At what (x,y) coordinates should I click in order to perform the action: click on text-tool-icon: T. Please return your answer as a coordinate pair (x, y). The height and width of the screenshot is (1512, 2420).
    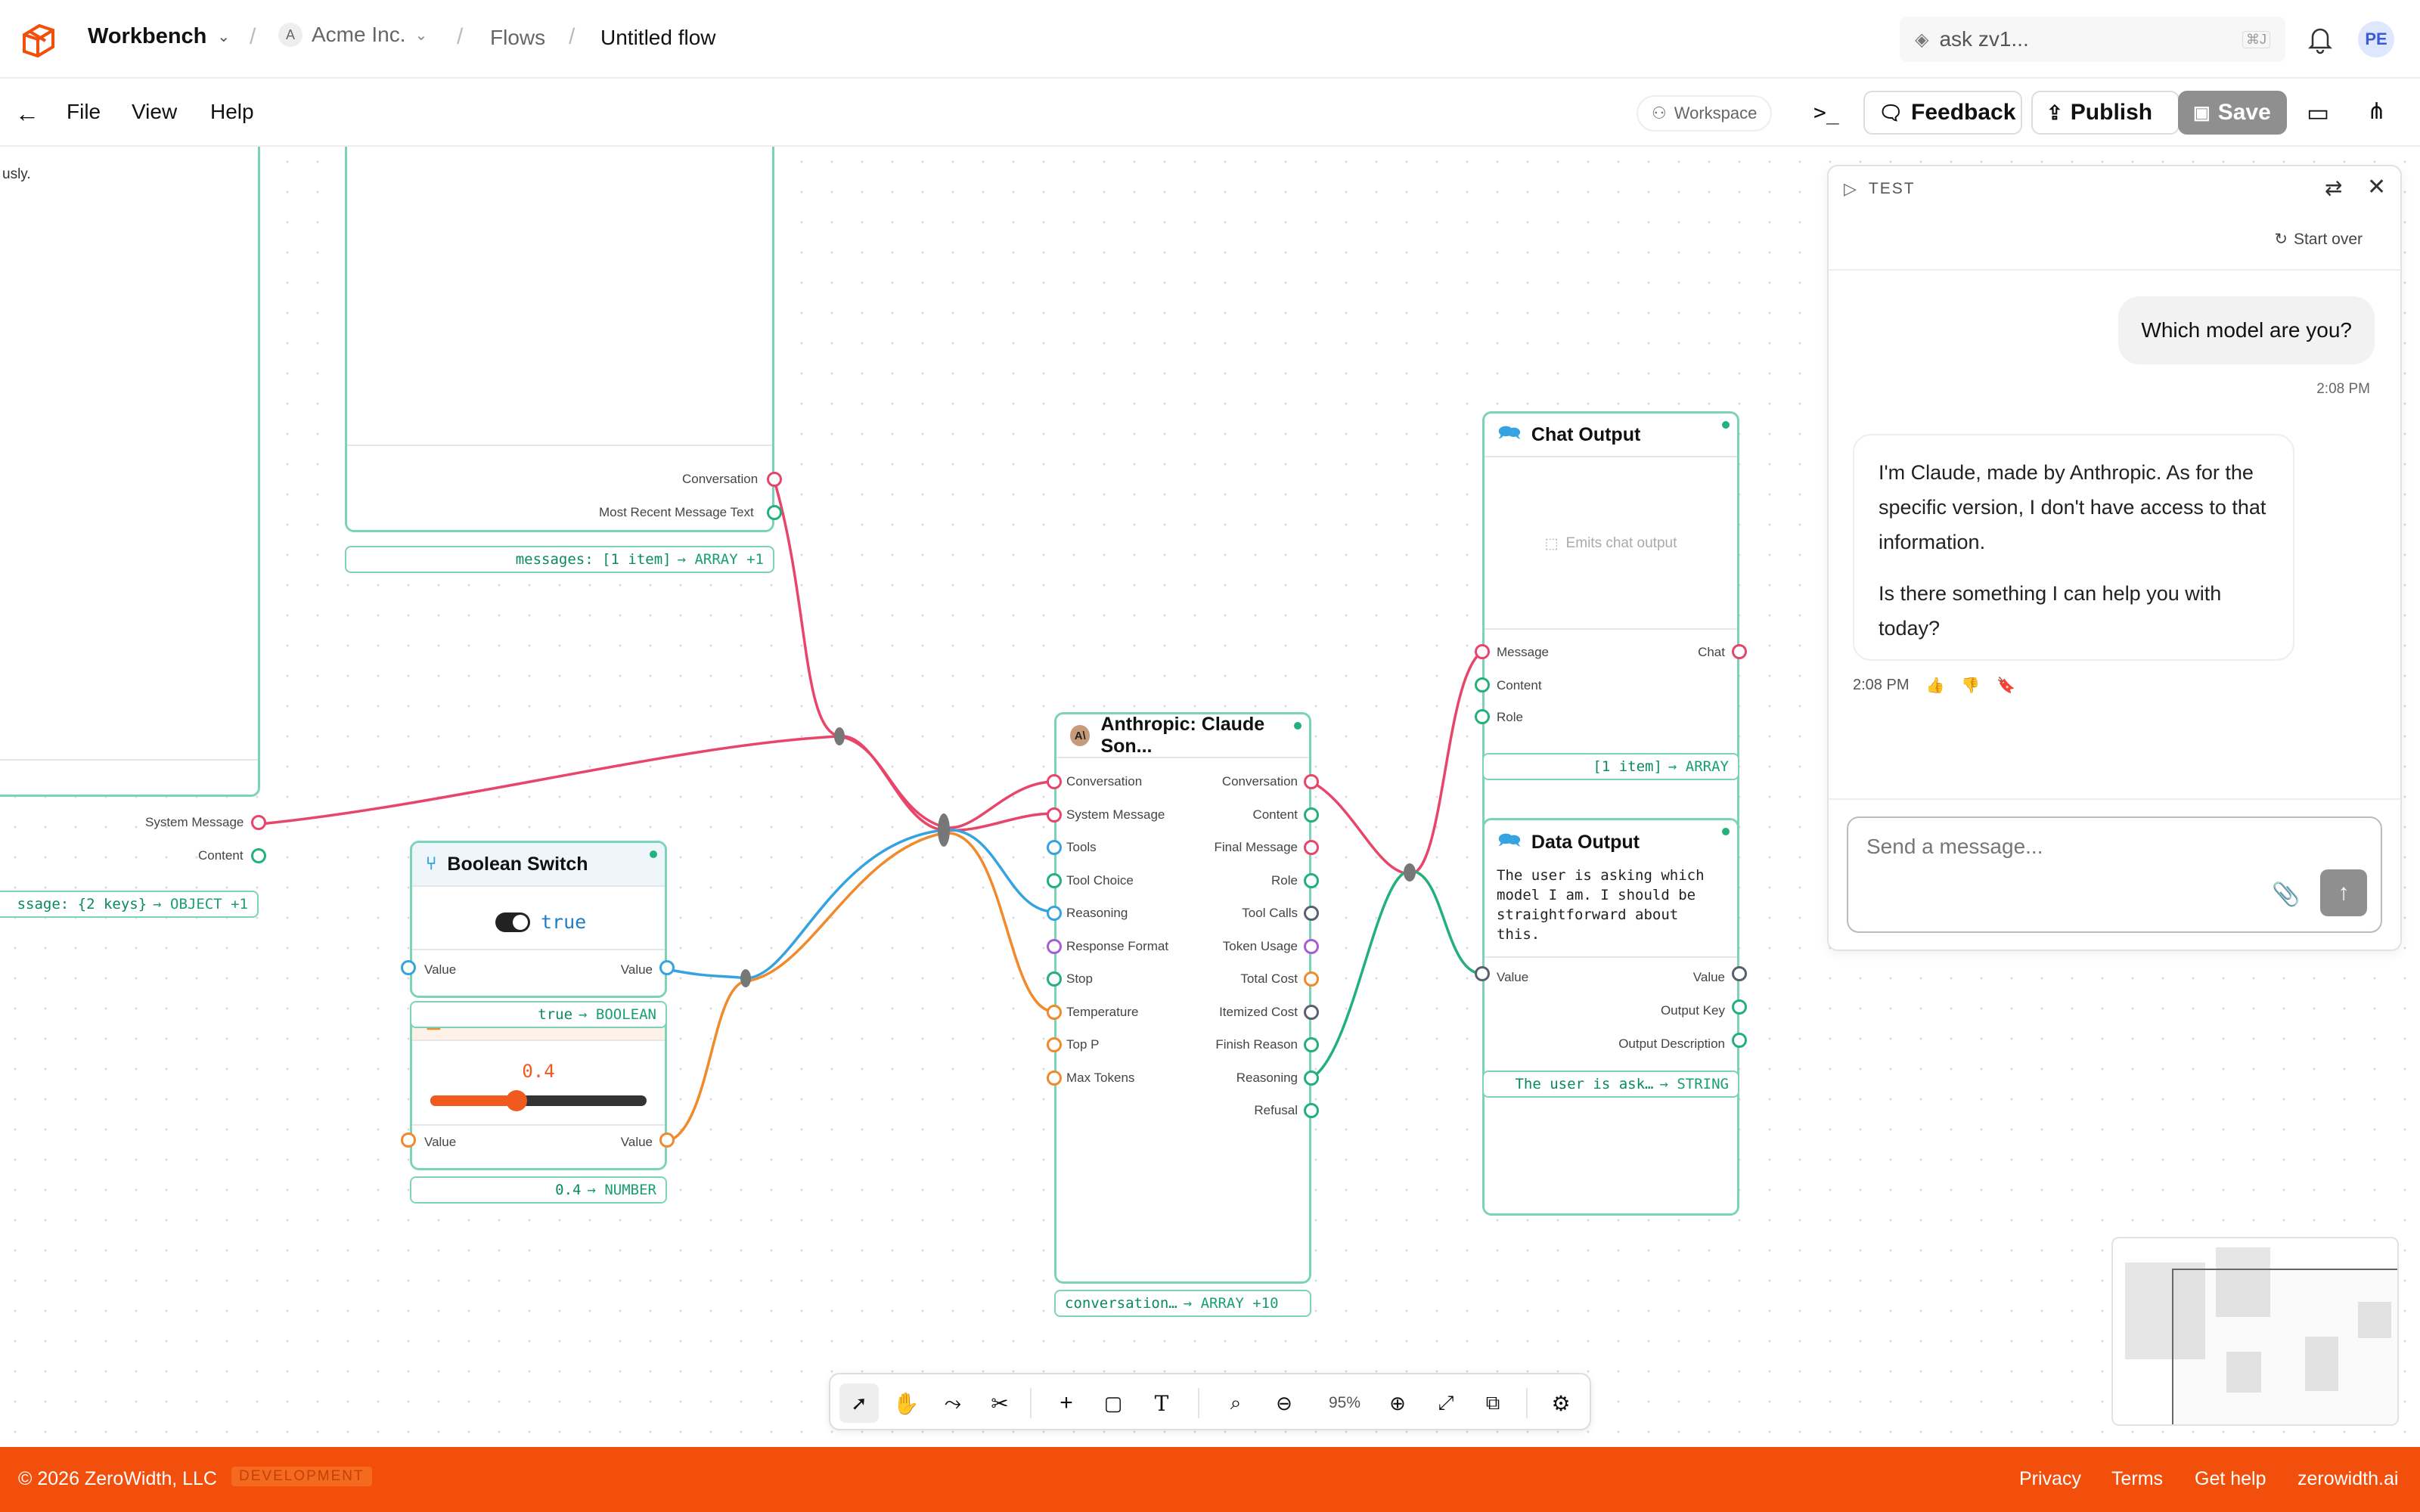
    Looking at the image, I should click on (1161, 1403).